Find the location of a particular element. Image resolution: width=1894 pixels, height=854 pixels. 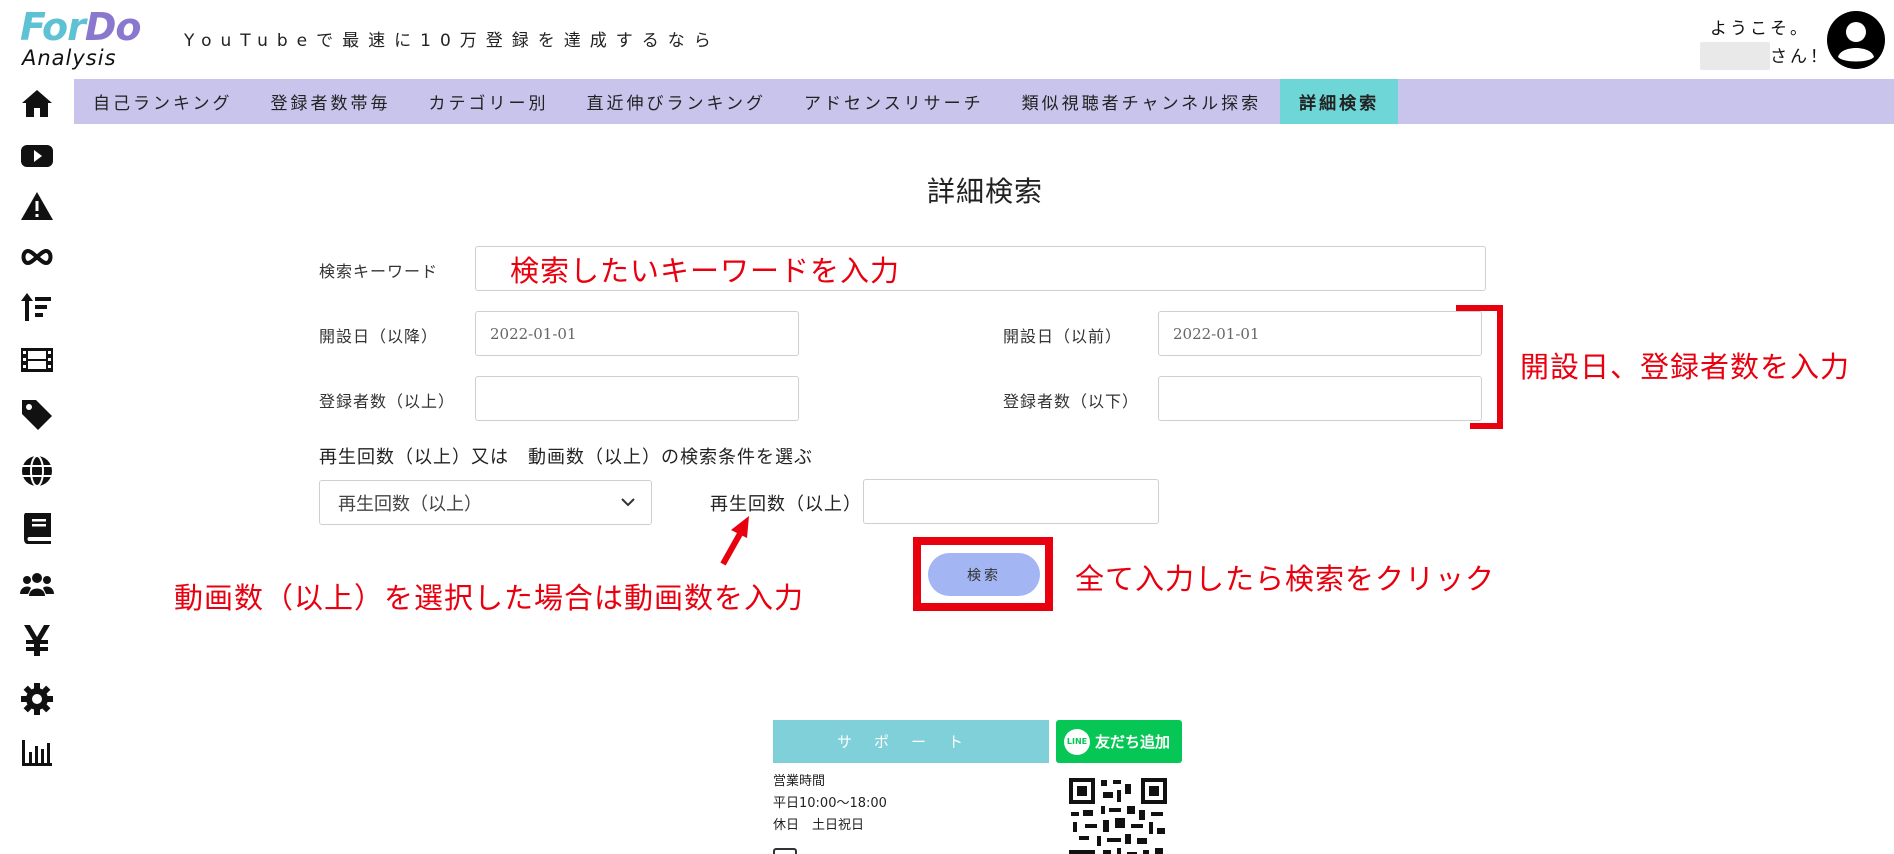

gear-icon is located at coordinates (37, 699).